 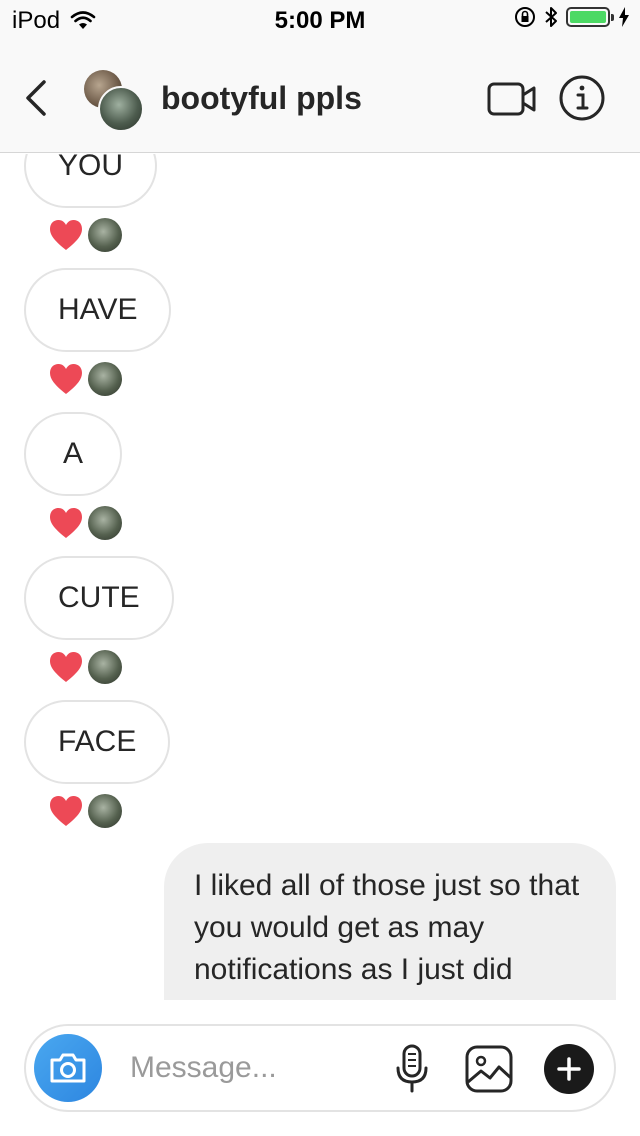 I want to click on charging-bolt-icon, so click(x=624, y=17).